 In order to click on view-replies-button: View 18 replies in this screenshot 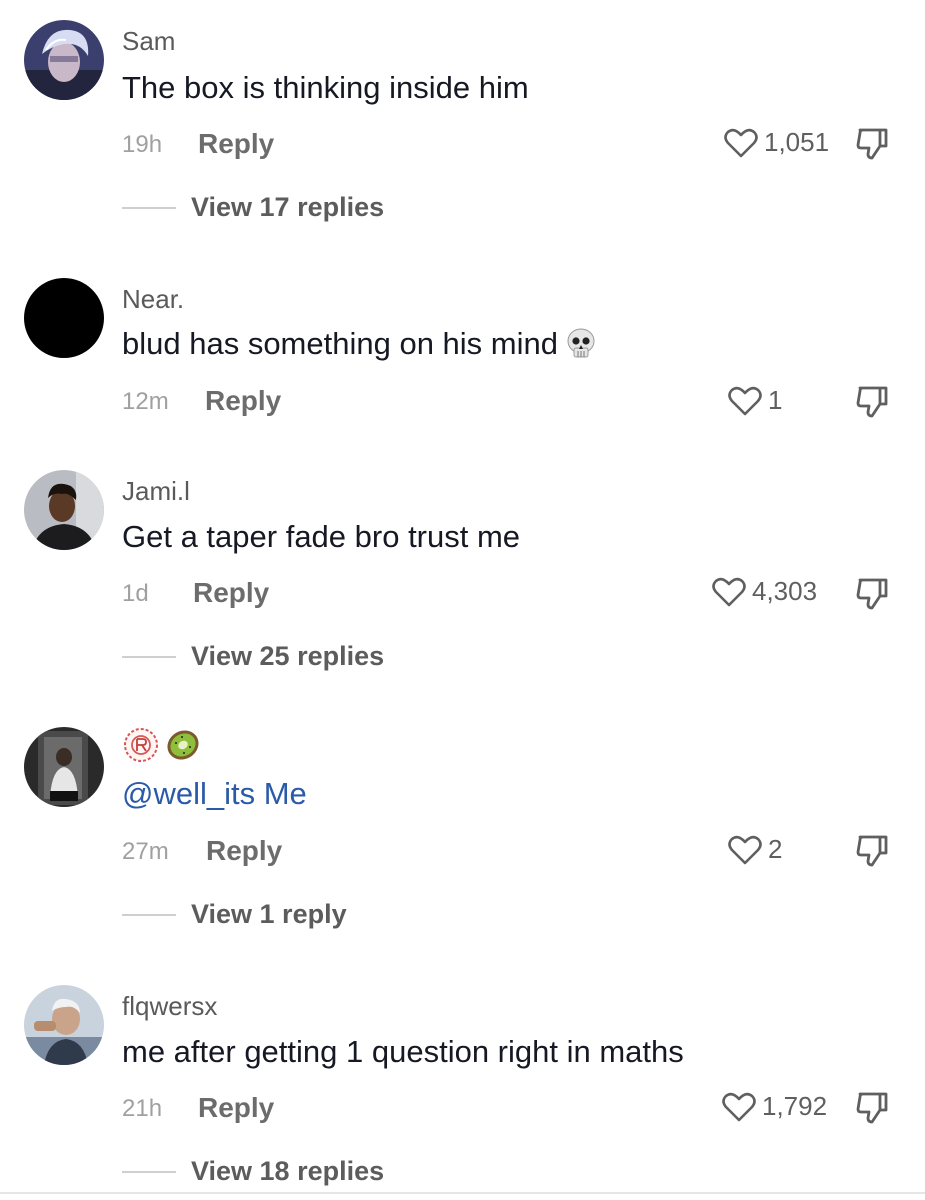, I will do `click(253, 1171)`.